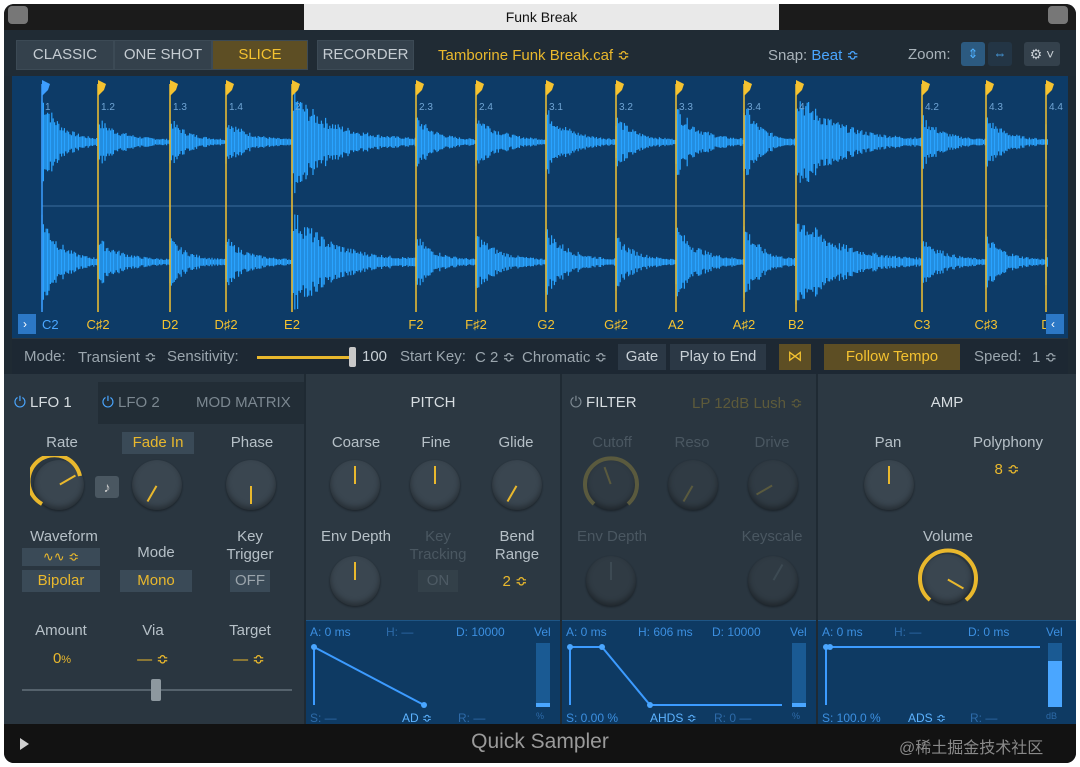 The width and height of the screenshot is (1080, 767). I want to click on polyphony-label: Polyphony, so click(1008, 442).